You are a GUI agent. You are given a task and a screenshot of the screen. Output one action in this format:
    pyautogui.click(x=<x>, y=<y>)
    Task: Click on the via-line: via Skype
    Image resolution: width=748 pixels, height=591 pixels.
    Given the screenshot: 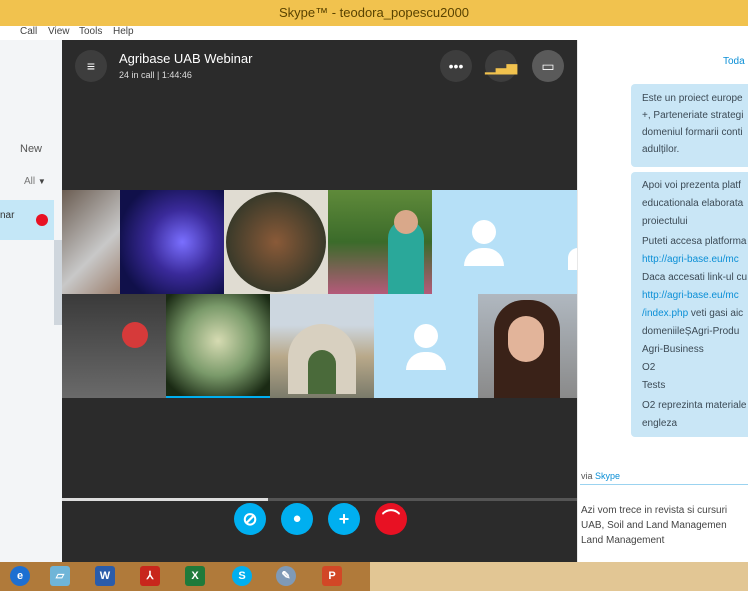 What is the action you would take?
    pyautogui.click(x=600, y=476)
    